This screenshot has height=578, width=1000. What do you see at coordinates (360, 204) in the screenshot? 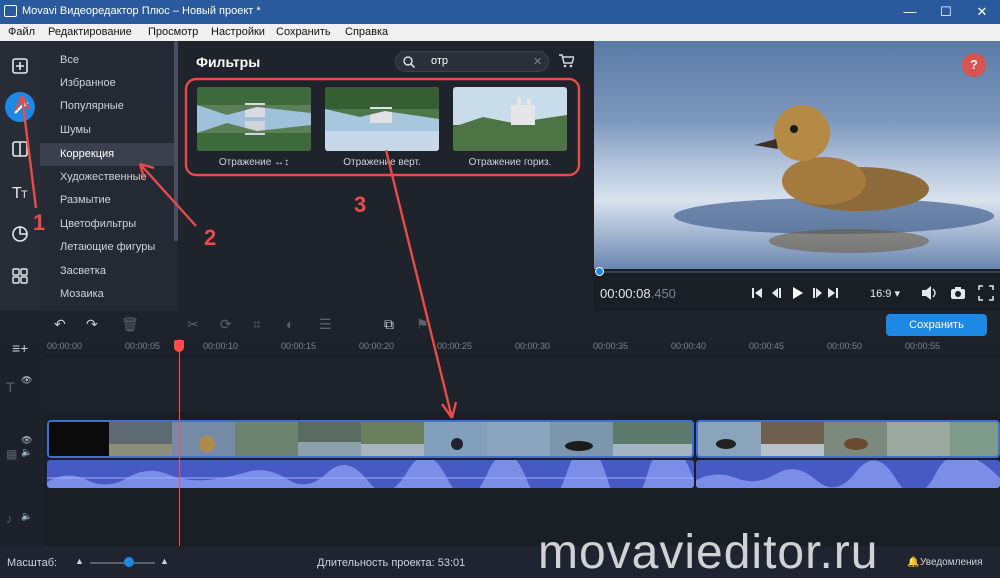
I see `annotation-number-3: 3` at bounding box center [360, 204].